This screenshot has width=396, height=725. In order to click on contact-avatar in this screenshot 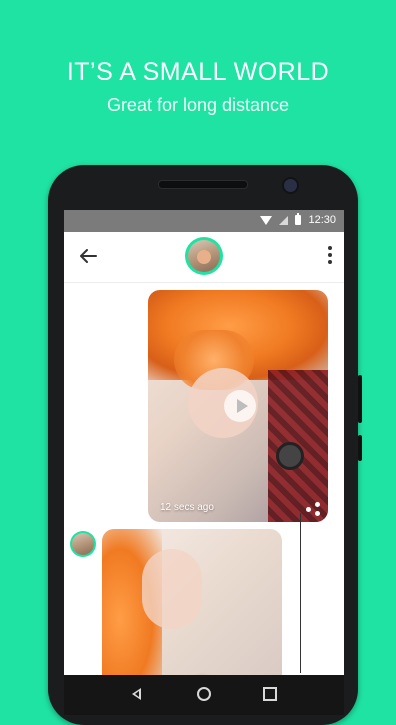, I will do `click(204, 256)`.